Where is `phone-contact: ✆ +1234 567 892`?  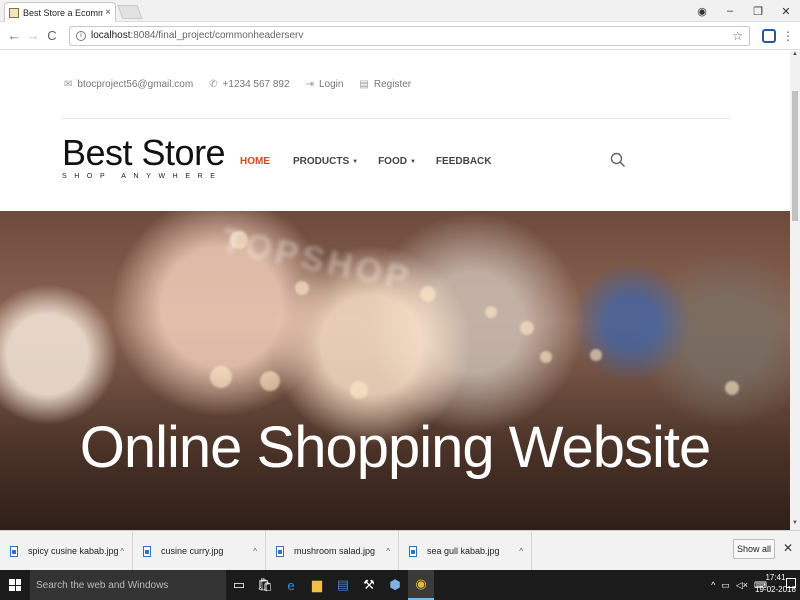
phone-contact: ✆ +1234 567 892 is located at coordinates (249, 84).